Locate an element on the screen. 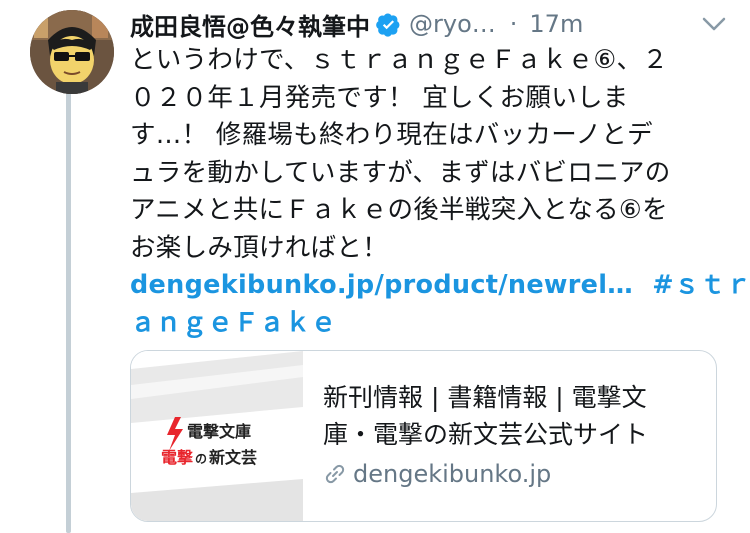 The height and width of the screenshot is (533, 750). card-url: dengekibunko.jp is located at coordinates (437, 474).